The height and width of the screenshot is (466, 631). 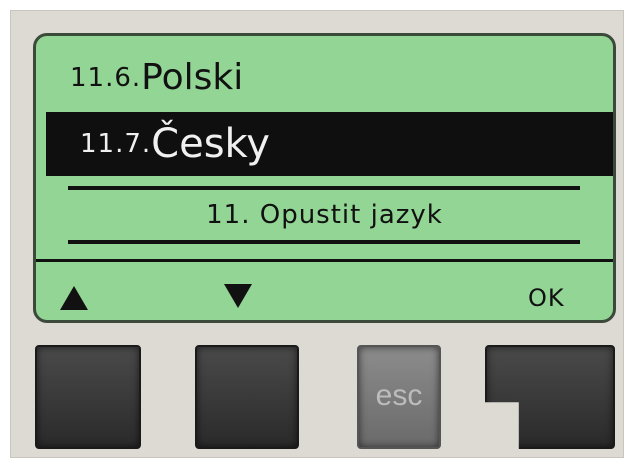 What do you see at coordinates (238, 296) in the screenshot?
I see `triangle-down-icon` at bounding box center [238, 296].